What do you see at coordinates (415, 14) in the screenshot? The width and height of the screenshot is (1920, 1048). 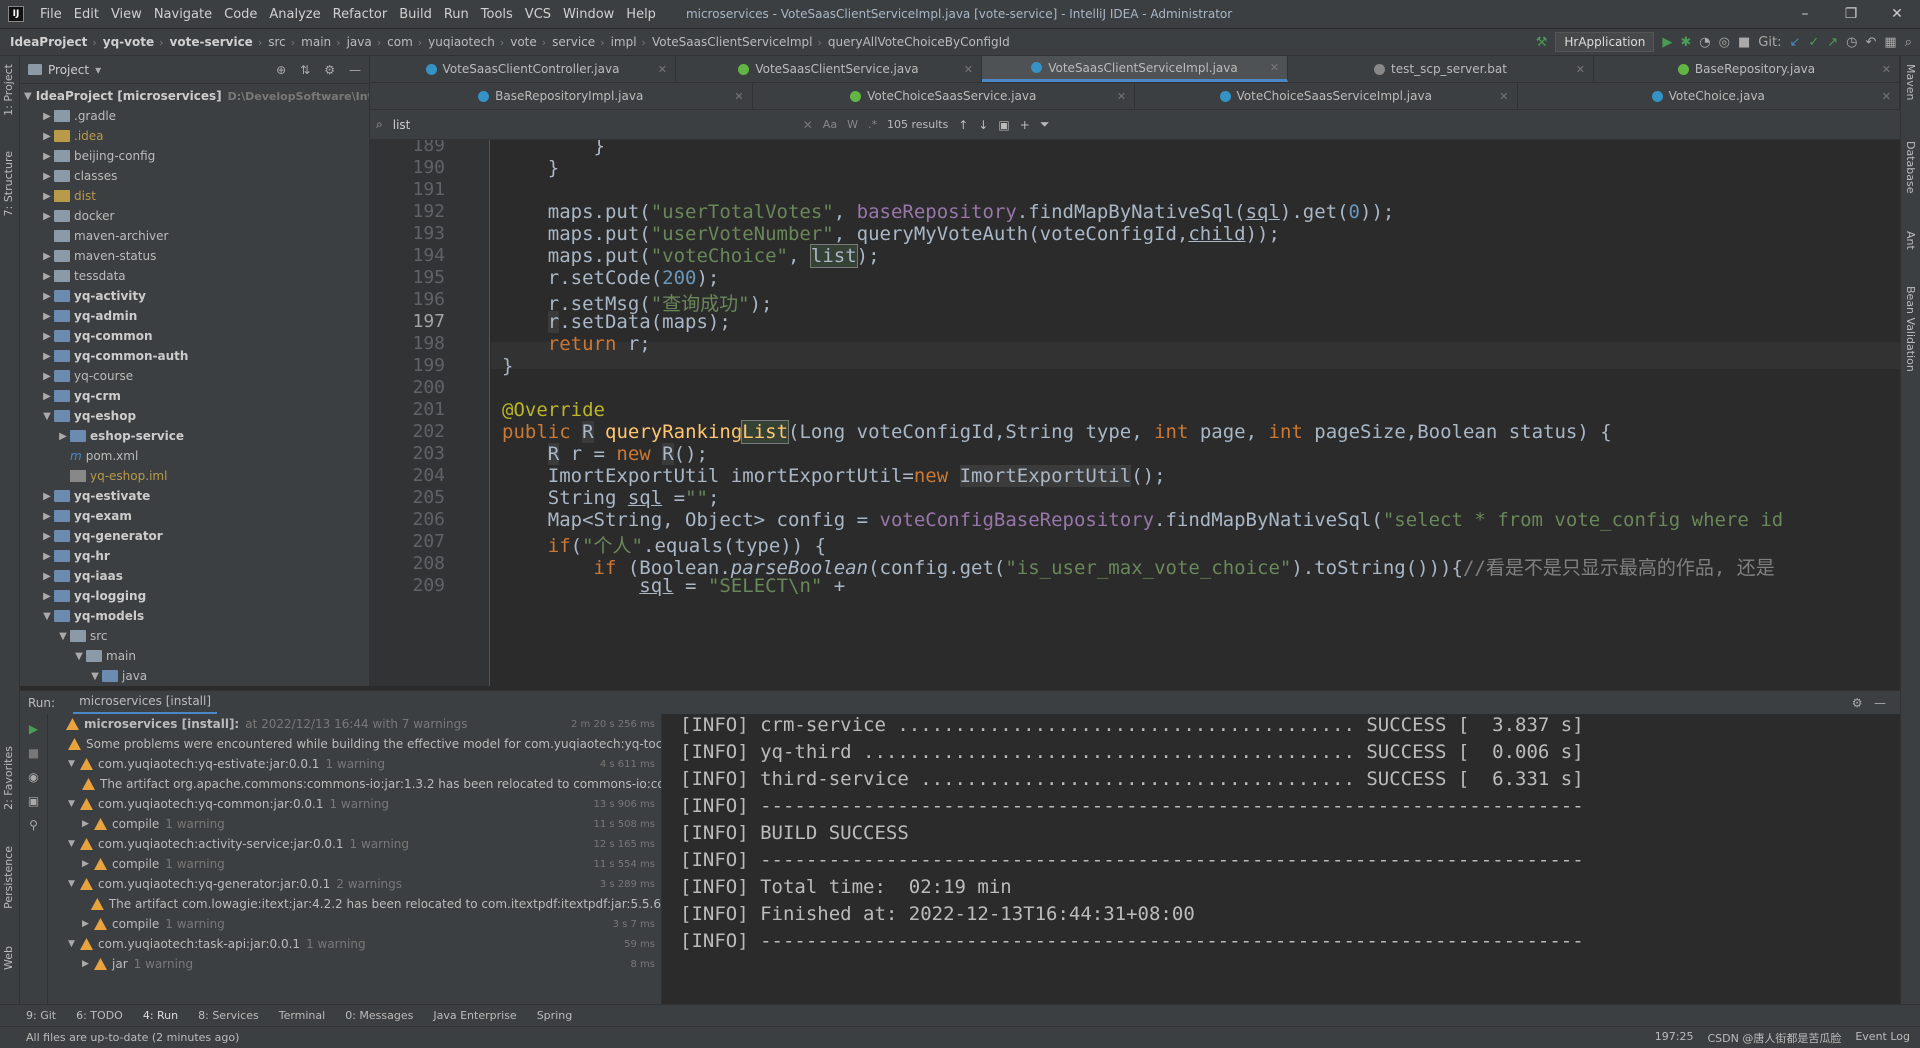 I see `menu-item-build: Build` at bounding box center [415, 14].